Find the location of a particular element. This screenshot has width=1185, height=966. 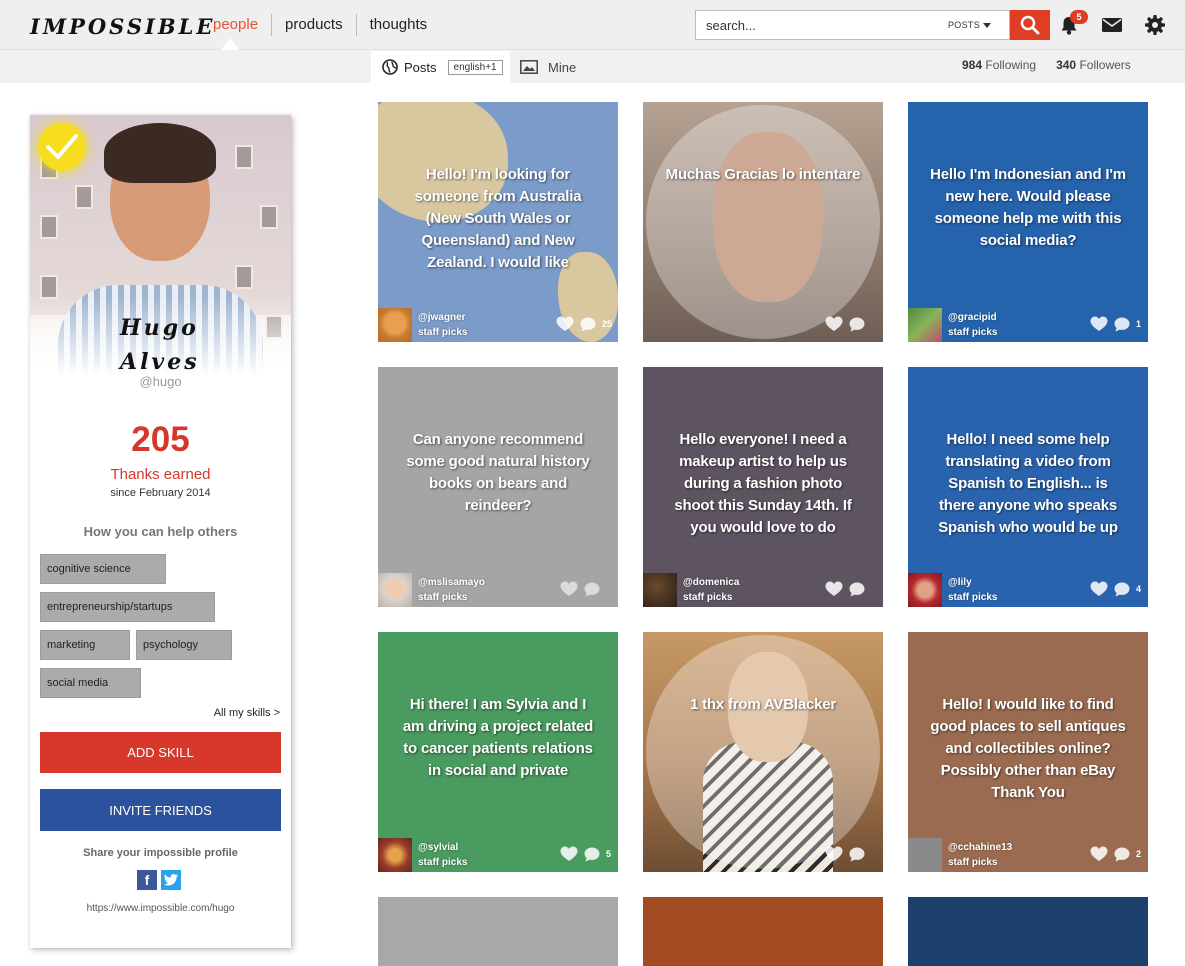

photo-overlay-circle is located at coordinates (763, 222).